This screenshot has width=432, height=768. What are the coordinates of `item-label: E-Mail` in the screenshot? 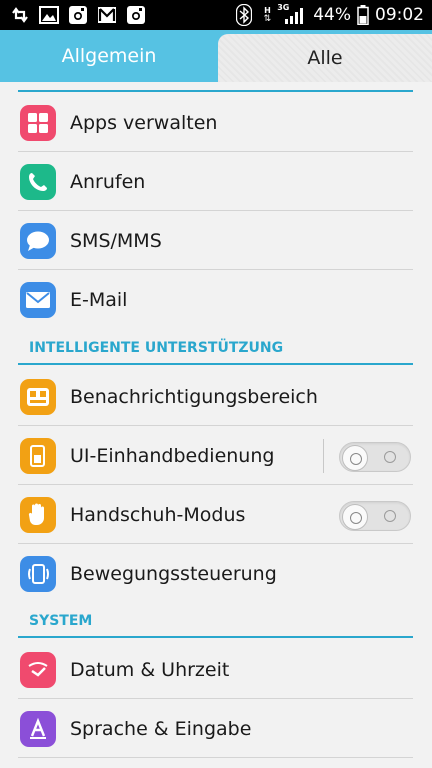 It's located at (99, 300).